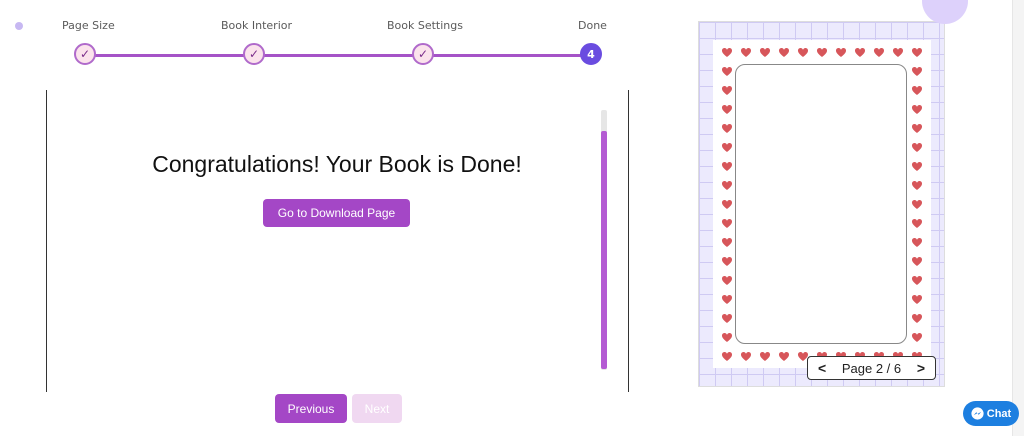 The height and width of the screenshot is (436, 1024). I want to click on step-label-done: Done, so click(592, 25).